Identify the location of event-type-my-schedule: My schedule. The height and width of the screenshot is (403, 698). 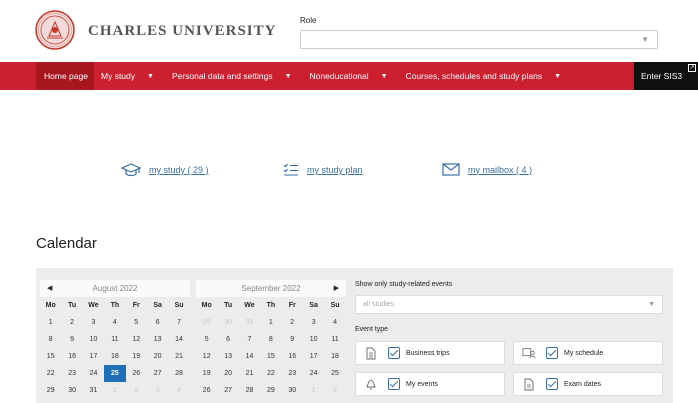
(588, 353).